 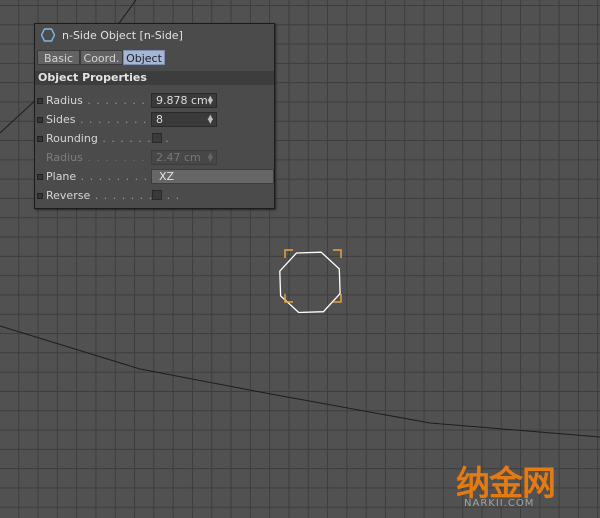 I want to click on row-sides: Sides . . . . . . . . . . . . . 8 ▲ ▼, so click(x=154, y=120).